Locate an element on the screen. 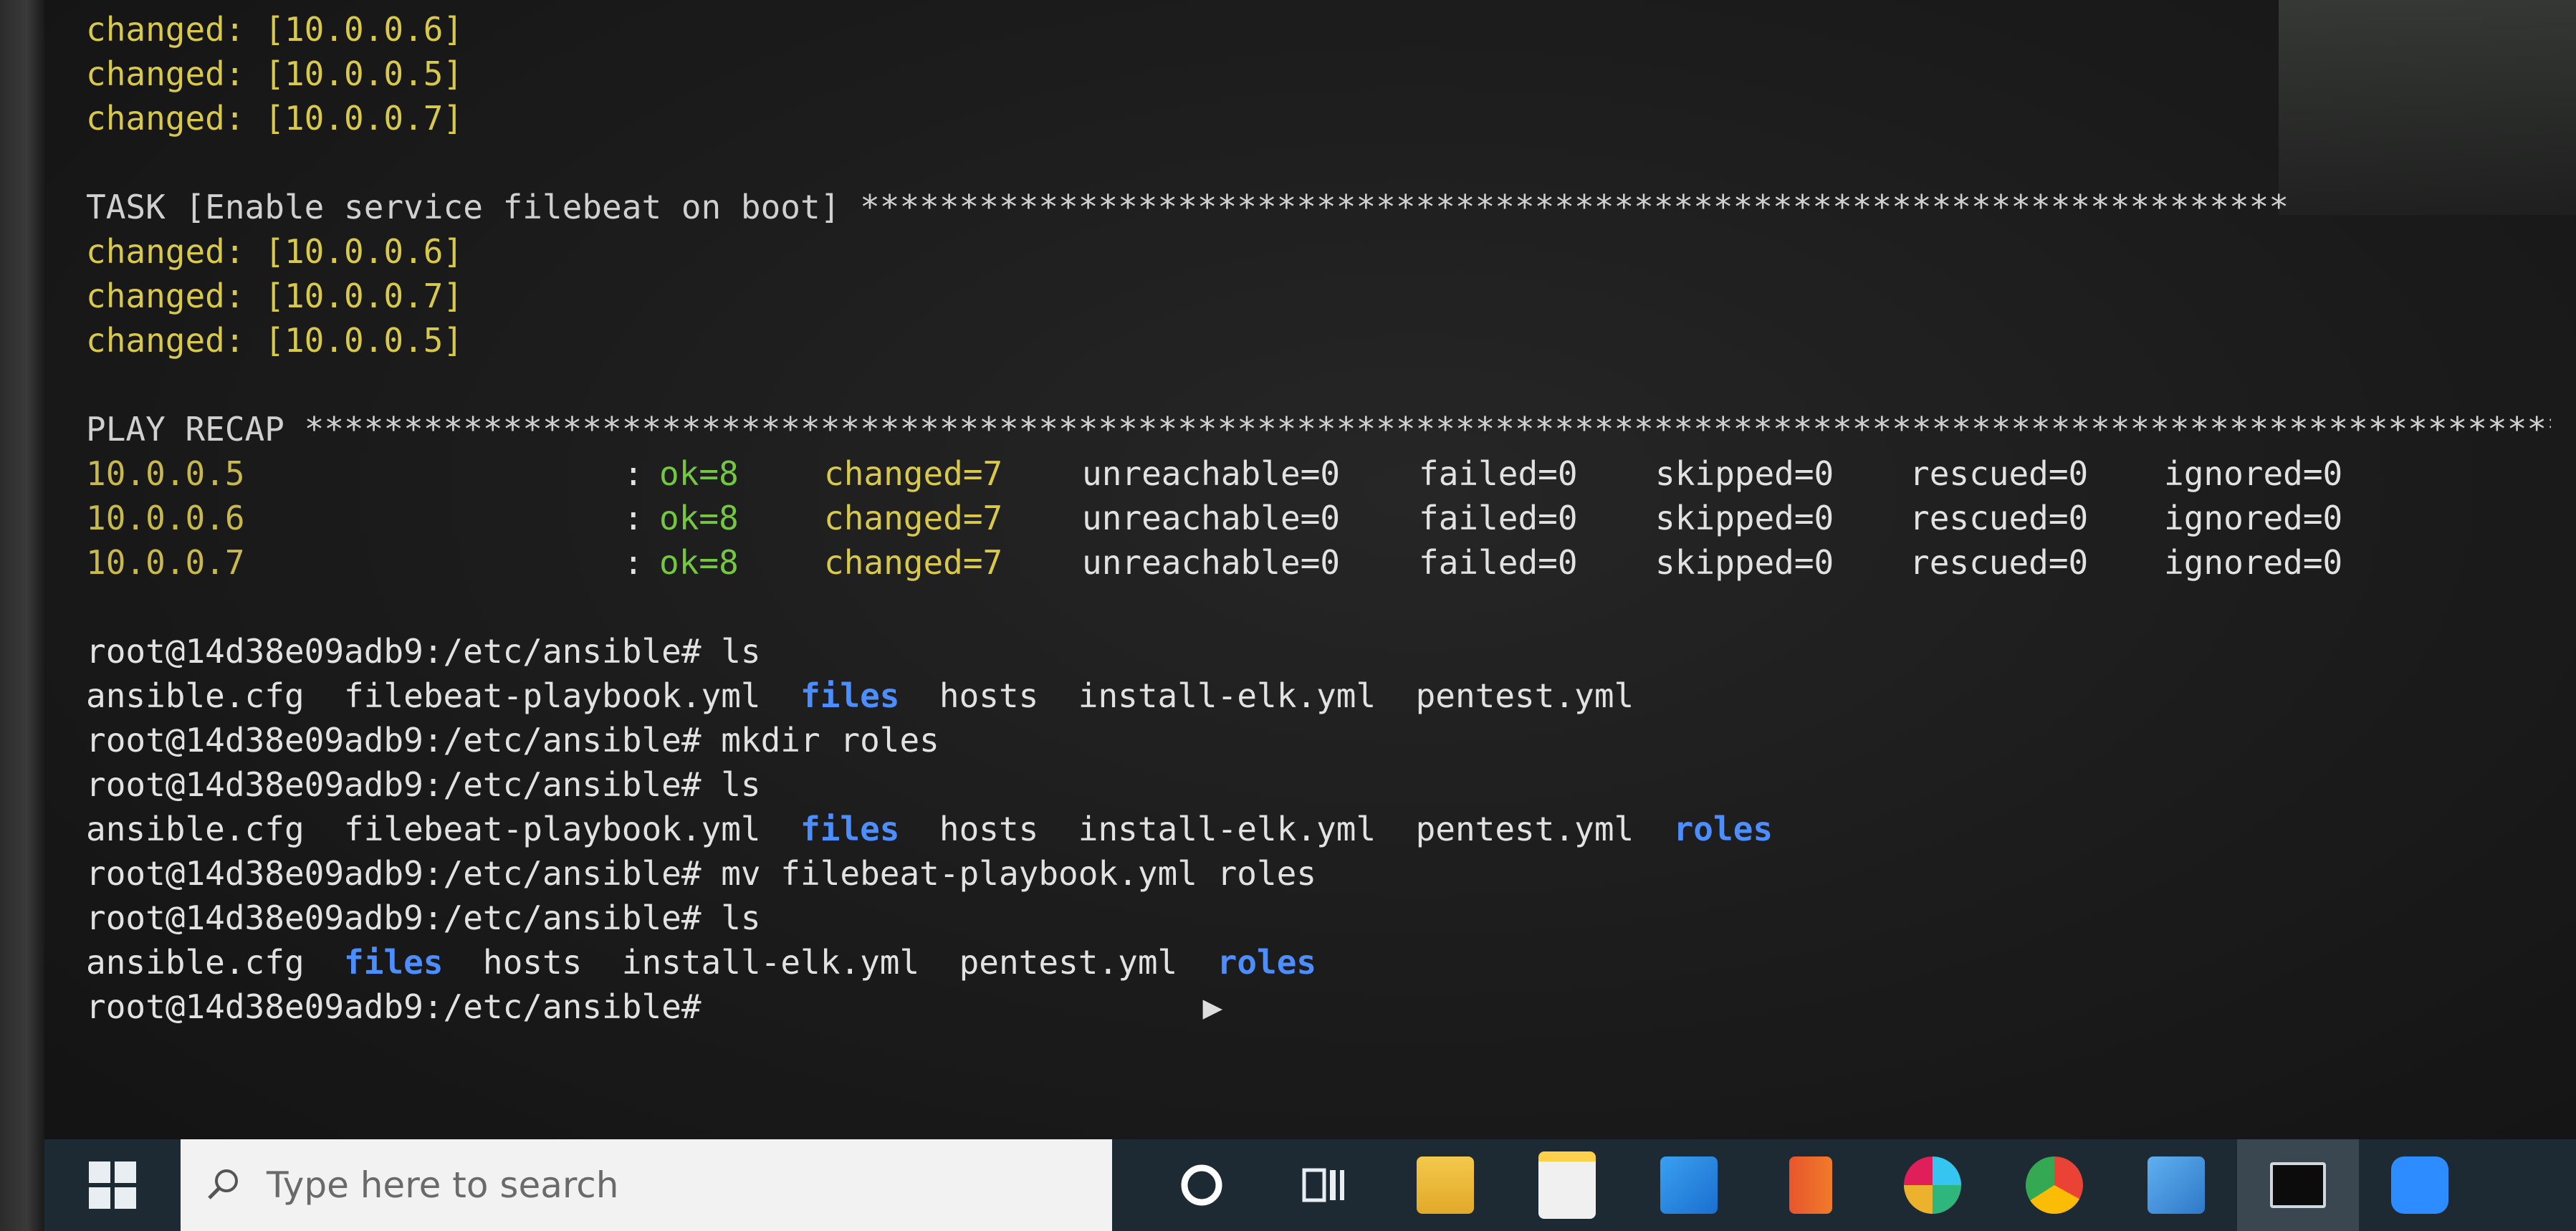 Image resolution: width=2576 pixels, height=1231 pixels. recap-host: 10.0.0.6 is located at coordinates (165, 518).